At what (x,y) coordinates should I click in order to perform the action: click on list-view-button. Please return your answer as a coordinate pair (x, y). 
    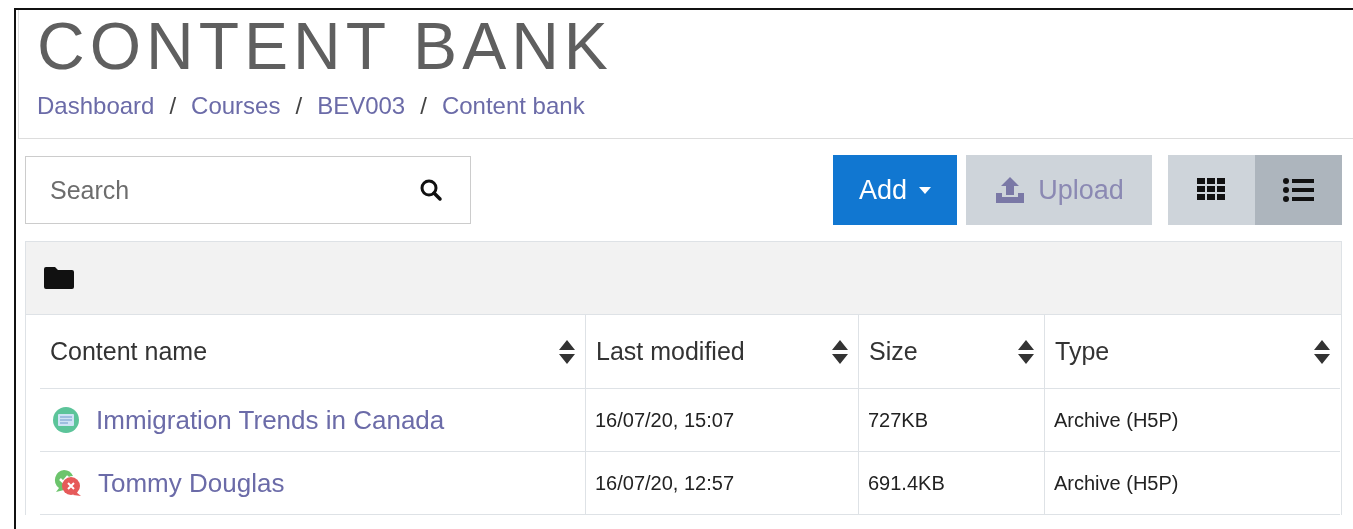
    Looking at the image, I should click on (1298, 190).